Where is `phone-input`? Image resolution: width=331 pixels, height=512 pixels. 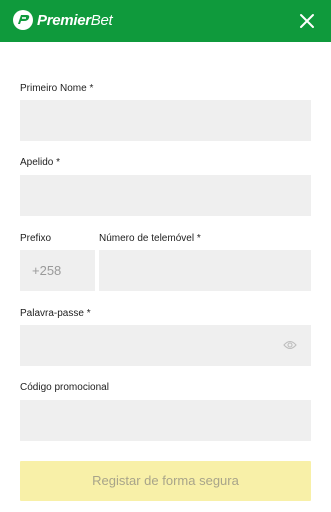
phone-input is located at coordinates (205, 270).